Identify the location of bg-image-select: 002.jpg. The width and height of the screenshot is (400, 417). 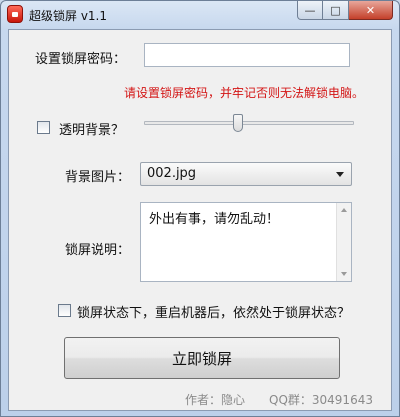
(246, 174).